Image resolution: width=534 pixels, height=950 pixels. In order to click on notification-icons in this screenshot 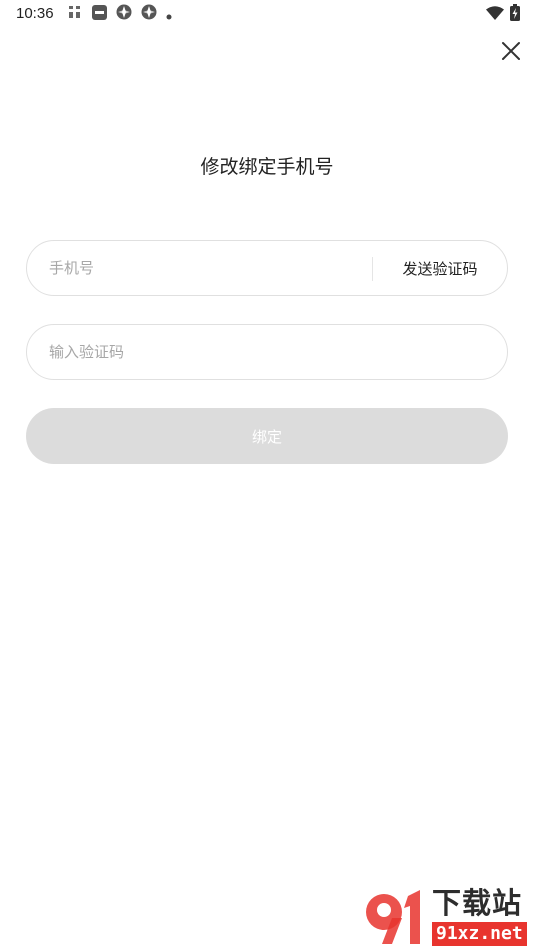, I will do `click(119, 14)`.